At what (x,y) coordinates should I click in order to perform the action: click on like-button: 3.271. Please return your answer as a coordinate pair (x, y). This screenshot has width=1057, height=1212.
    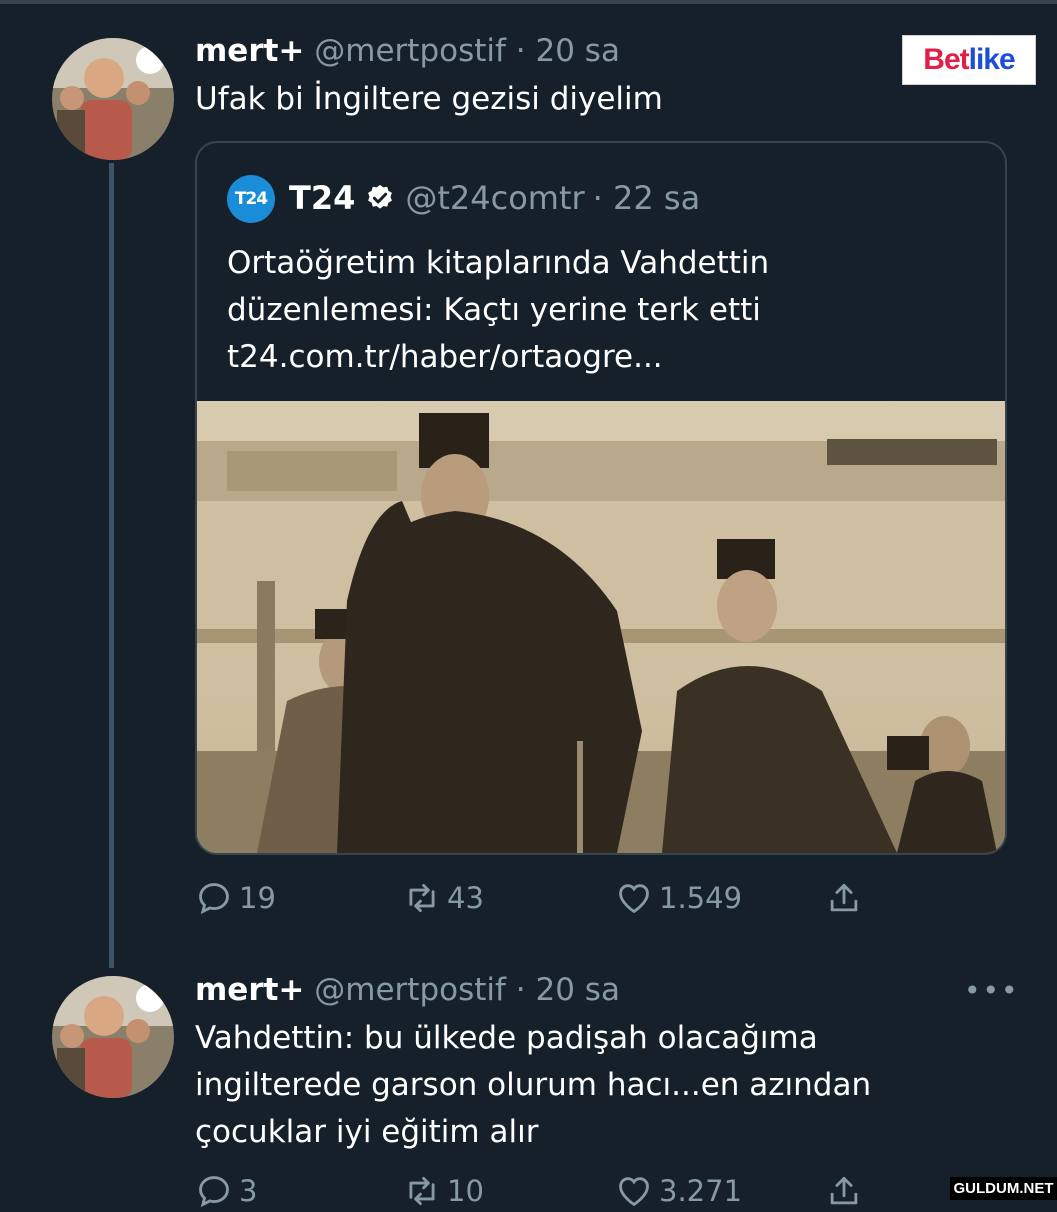
    Looking at the image, I should click on (678, 1191).